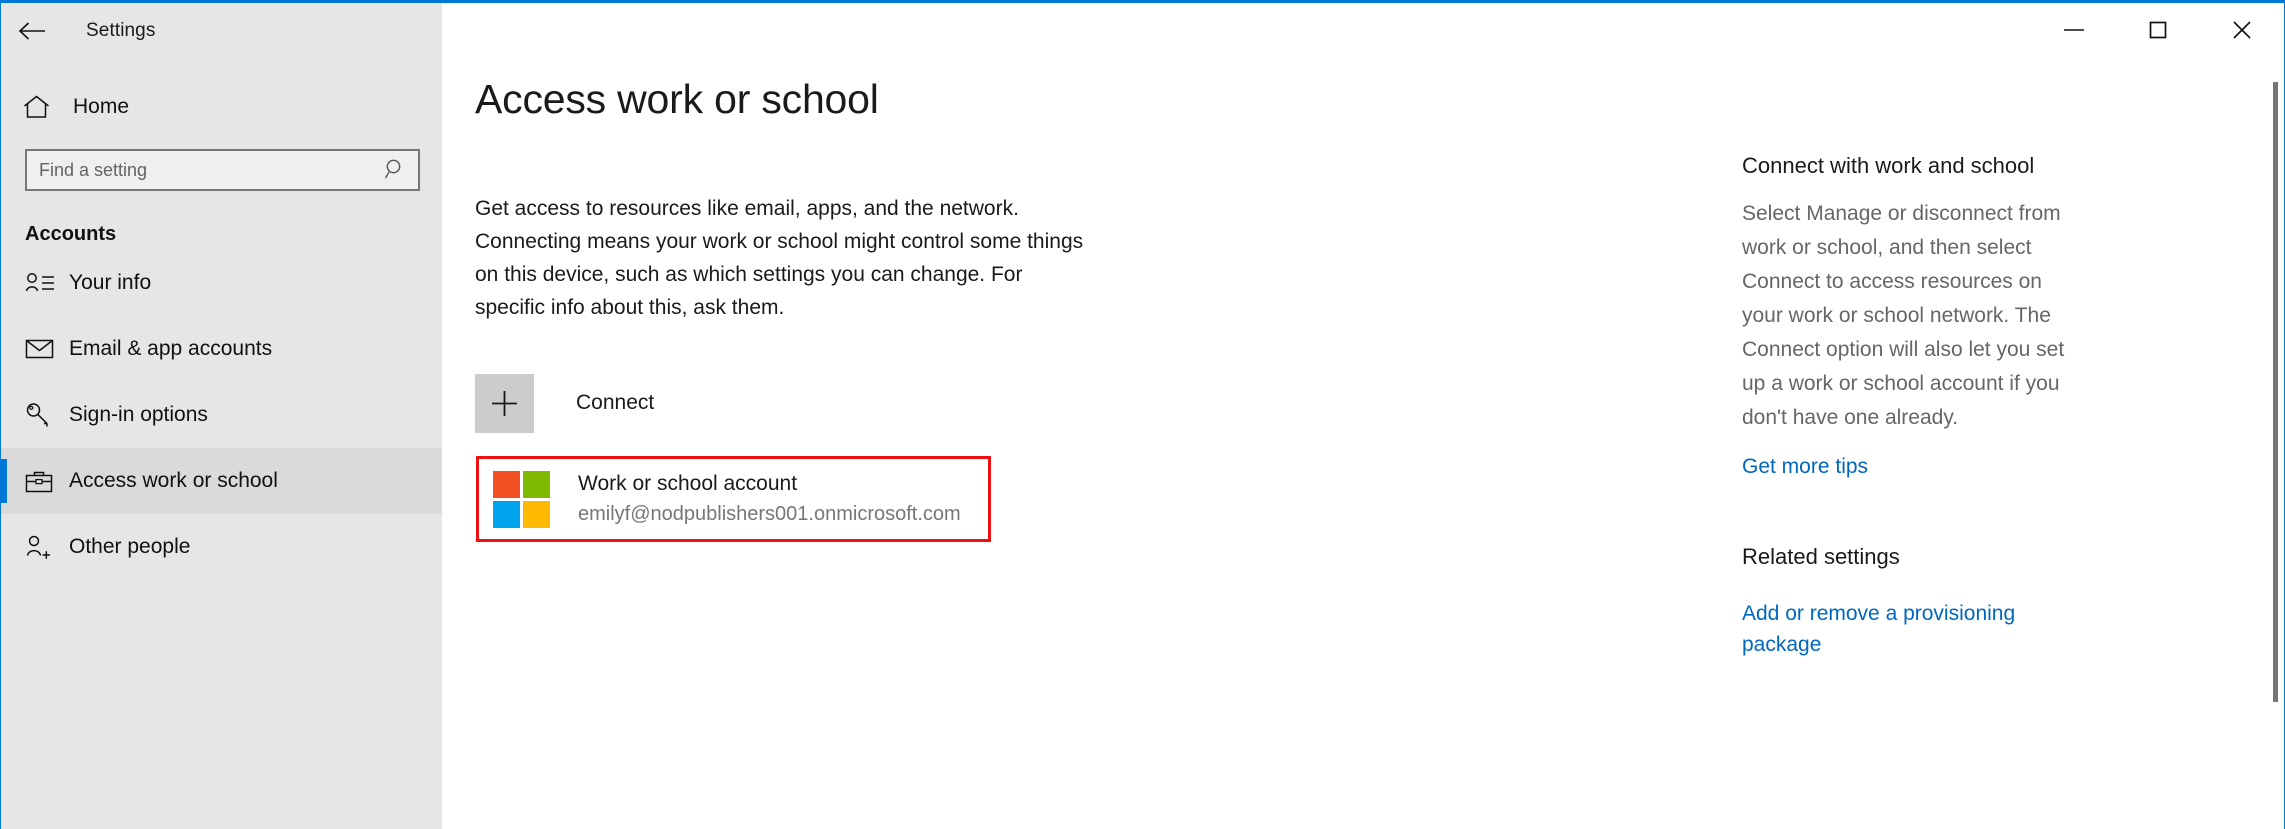 This screenshot has height=829, width=2285. I want to click on account-email: emilyf@nodpublishers001.onmicrosoft.com, so click(769, 513).